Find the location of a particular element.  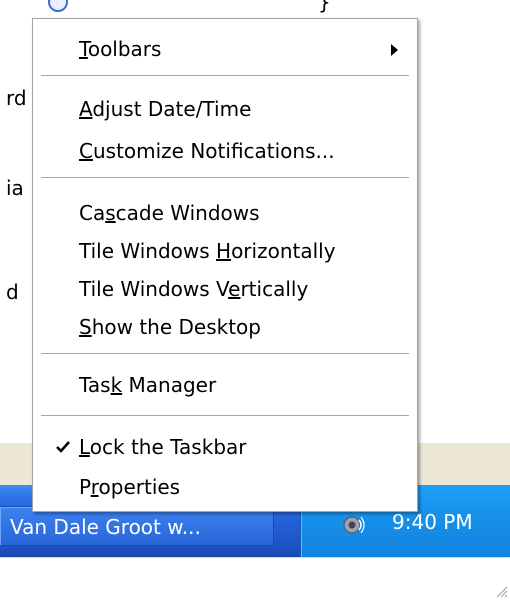

menu-item-label: Properties is located at coordinates (130, 487).